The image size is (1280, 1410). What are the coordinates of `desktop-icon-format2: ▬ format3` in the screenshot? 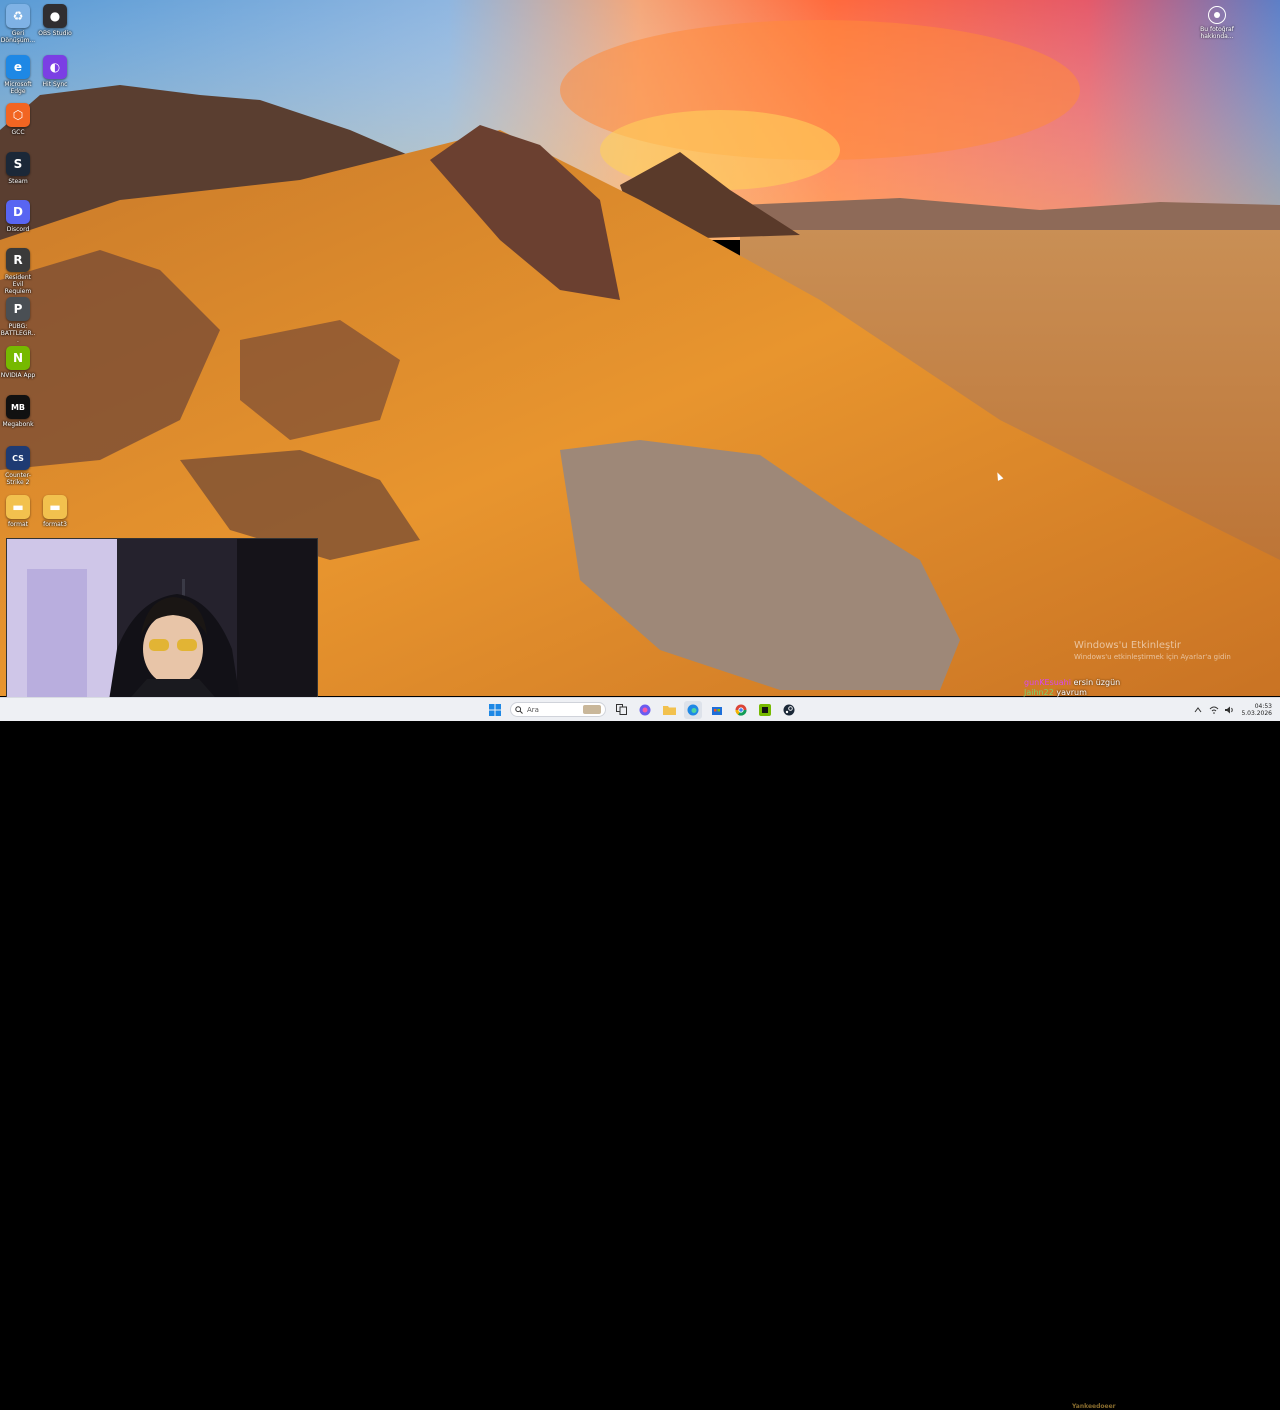 It's located at (55, 511).